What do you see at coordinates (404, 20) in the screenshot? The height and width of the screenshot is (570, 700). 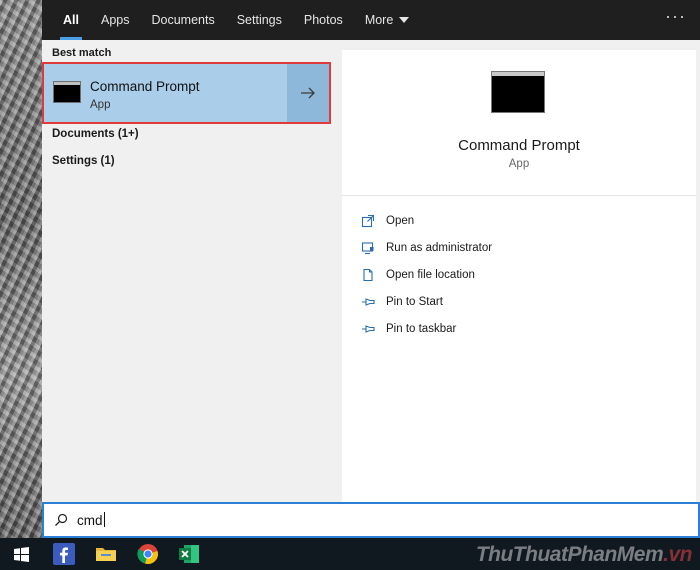 I see `chevron-down-icon` at bounding box center [404, 20].